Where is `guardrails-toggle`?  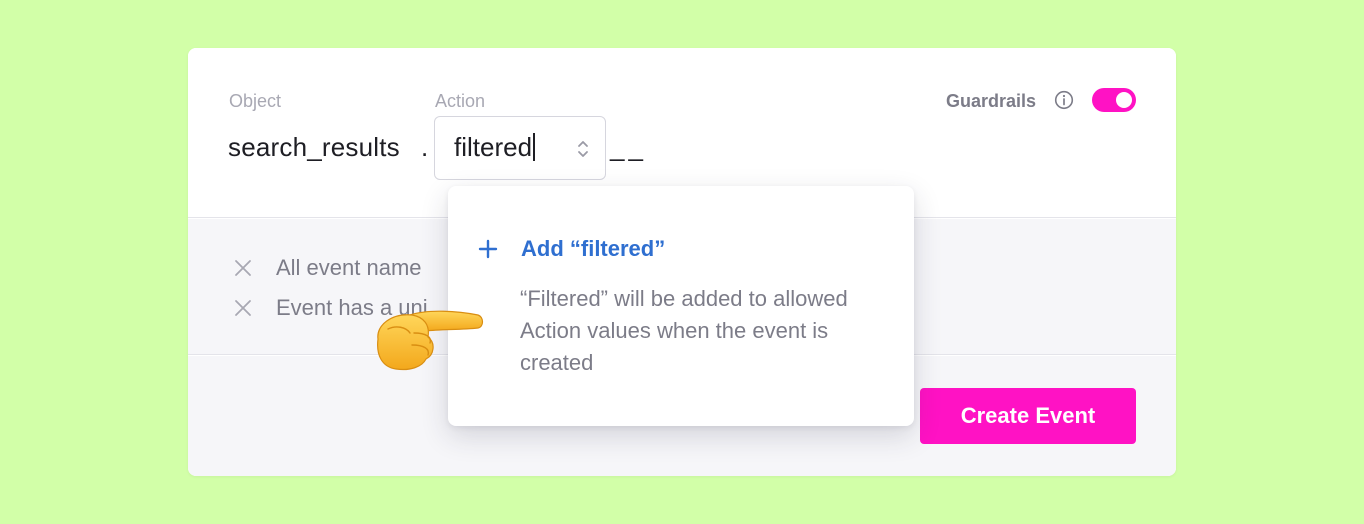
guardrails-toggle is located at coordinates (1114, 100).